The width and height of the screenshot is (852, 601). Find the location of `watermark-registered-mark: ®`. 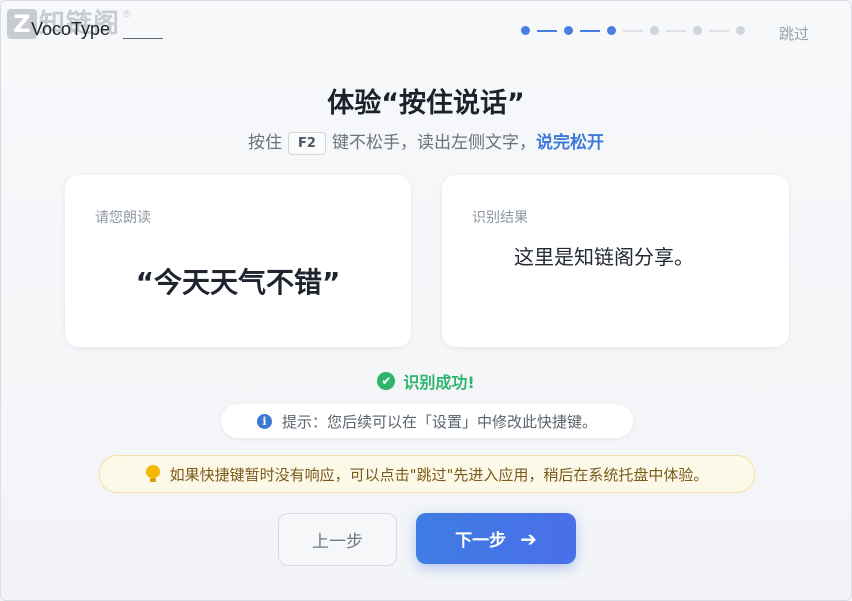

watermark-registered-mark: ® is located at coordinates (127, 14).